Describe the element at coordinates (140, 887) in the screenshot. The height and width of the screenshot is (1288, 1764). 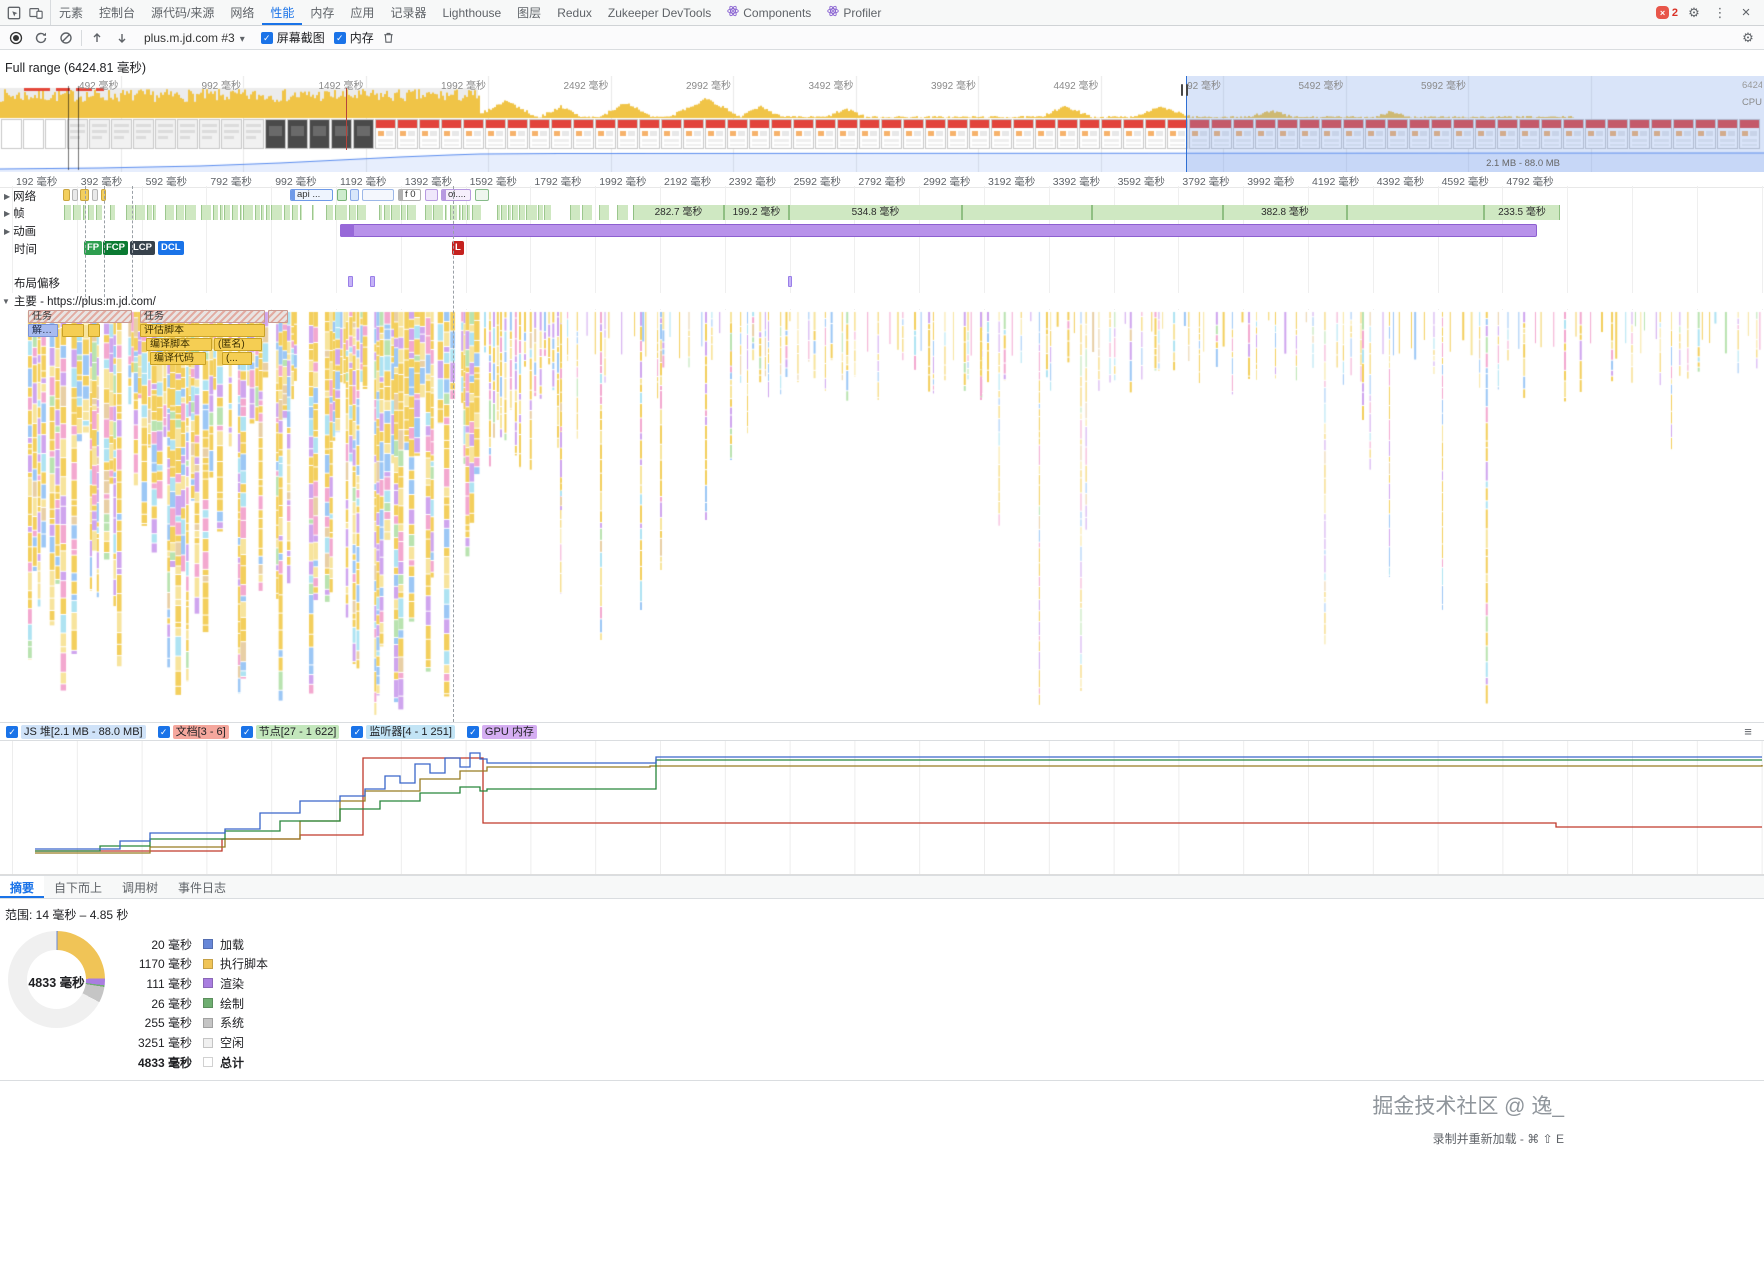
I see `drawer-tab-调用树: 调用树` at that location.